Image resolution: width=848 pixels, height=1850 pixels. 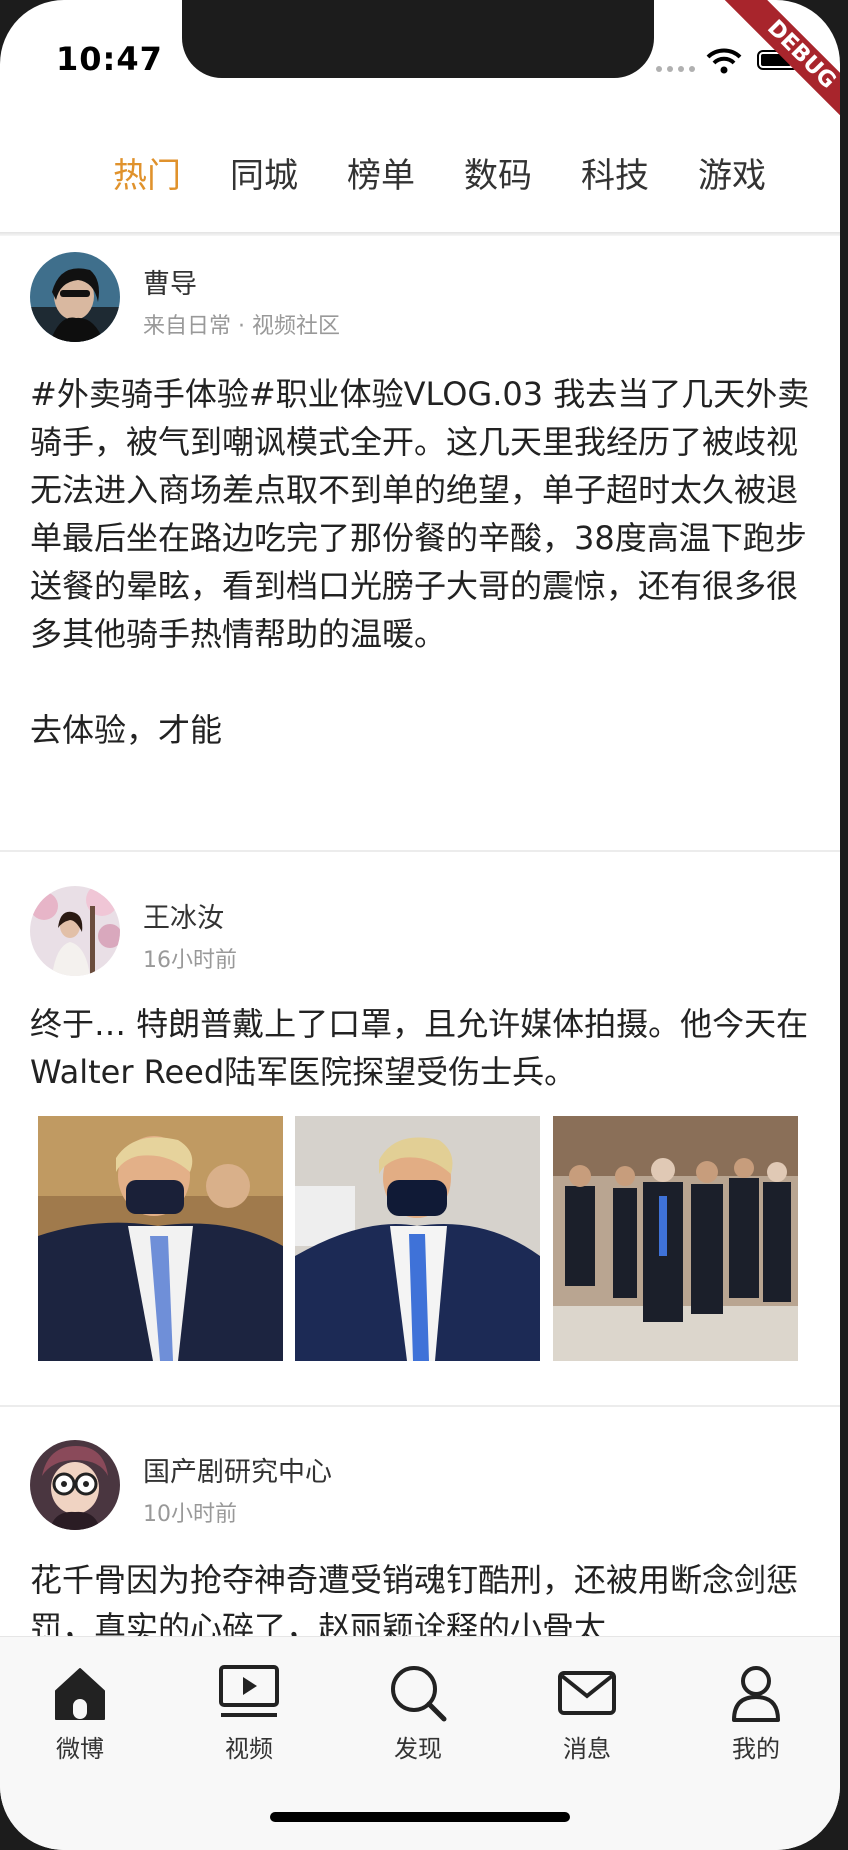 I want to click on post-author: 王冰汝, so click(x=183, y=915).